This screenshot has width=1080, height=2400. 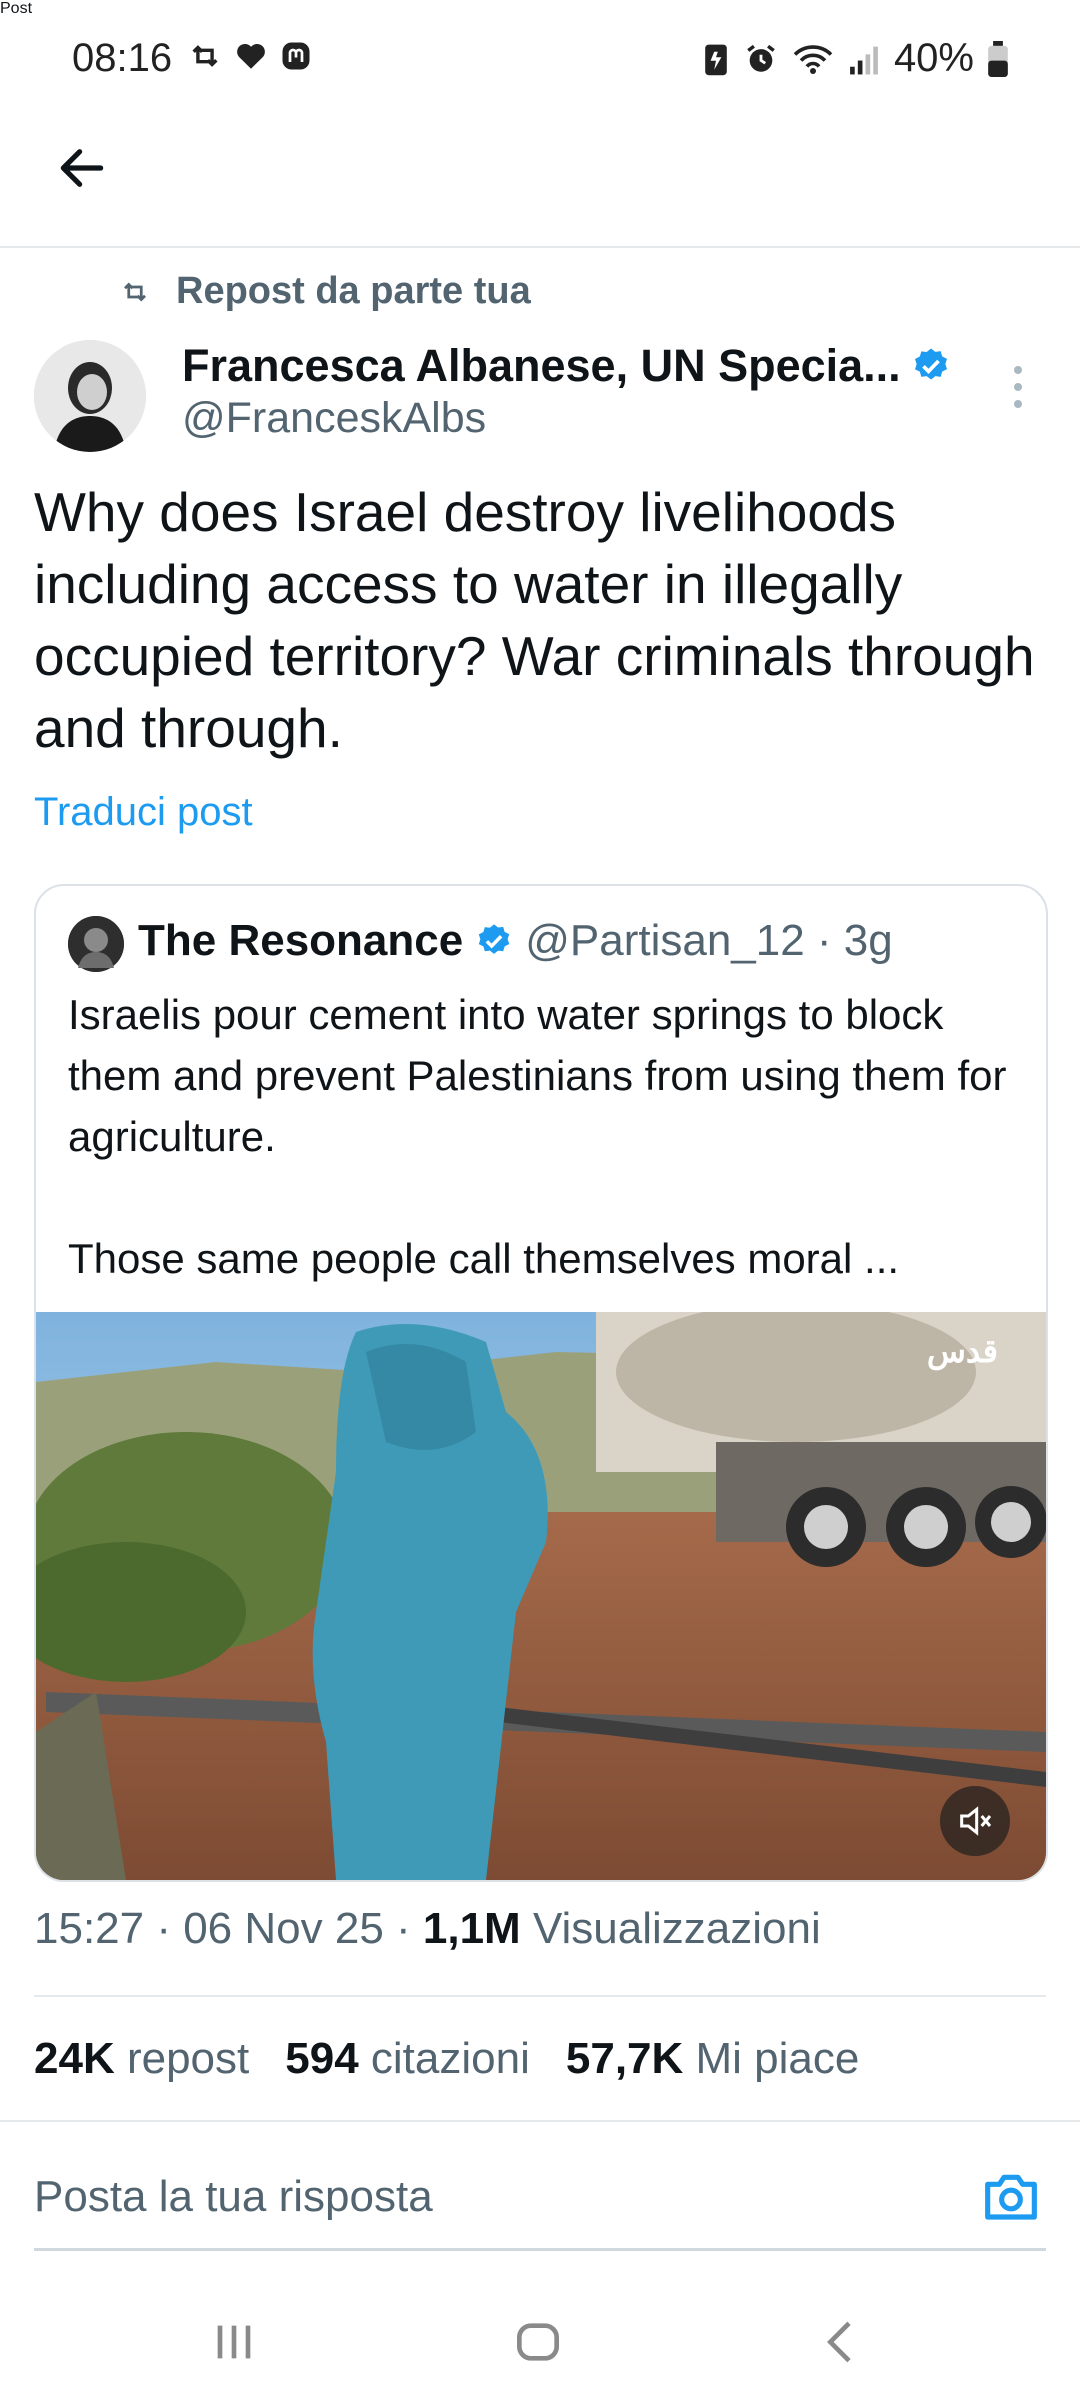 What do you see at coordinates (761, 58) in the screenshot?
I see `alarm-icon` at bounding box center [761, 58].